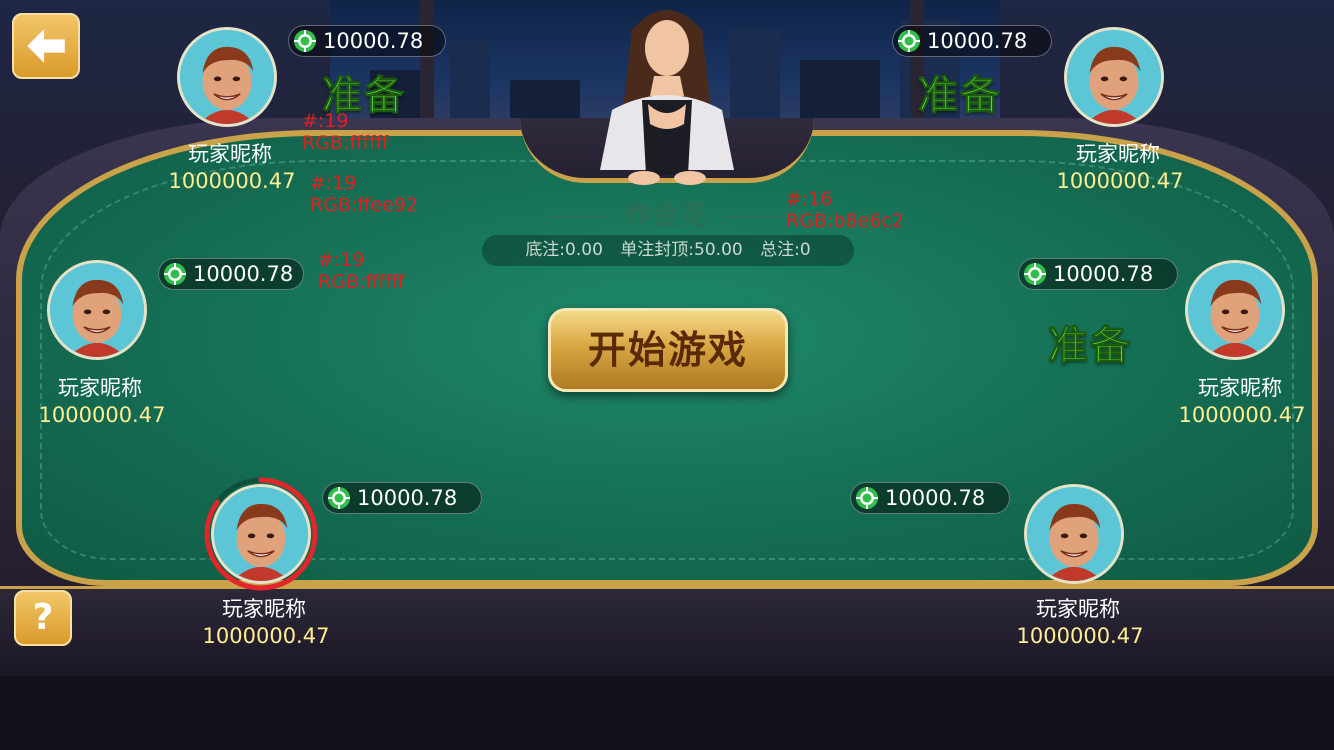 The width and height of the screenshot is (1334, 750). I want to click on back-button, so click(46, 46).